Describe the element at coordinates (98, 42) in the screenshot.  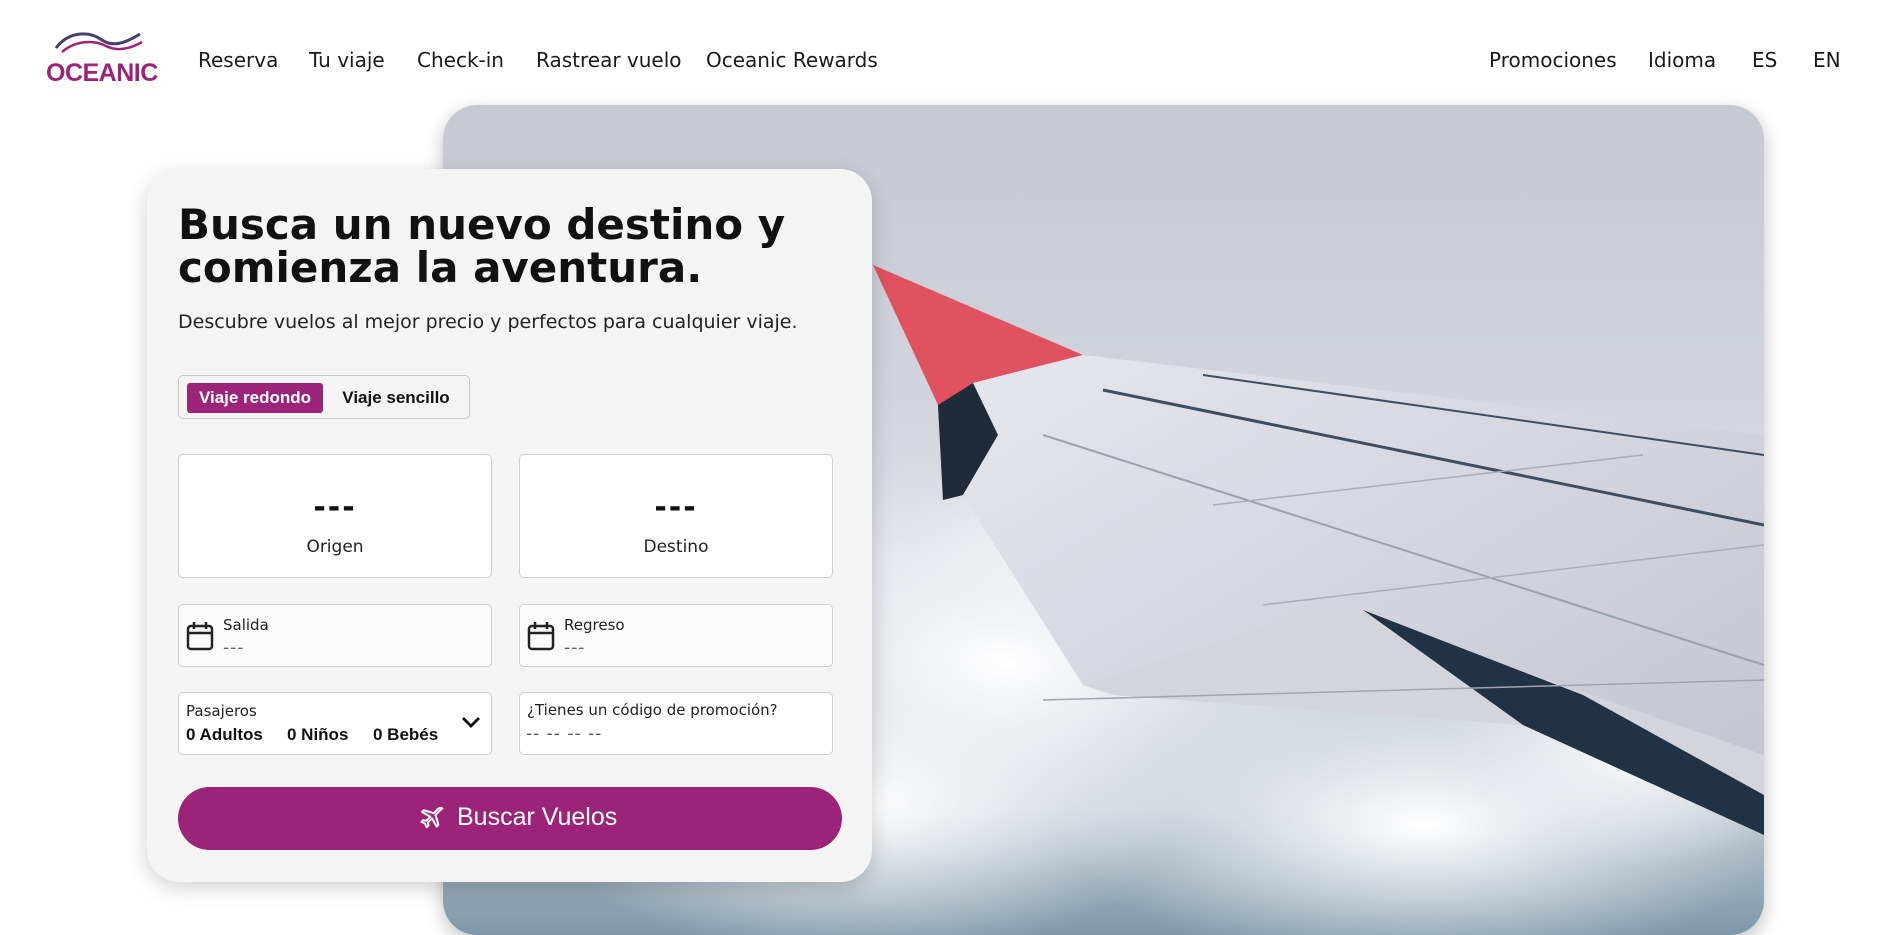
I see `wave-logo-icon` at that location.